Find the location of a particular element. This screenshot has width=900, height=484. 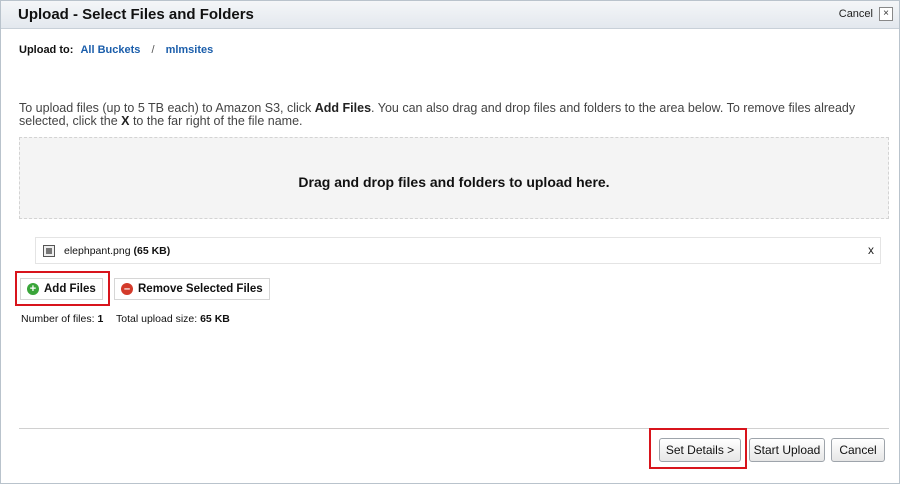

dialog-title: Upload - Select Files and Folders is located at coordinates (136, 14).